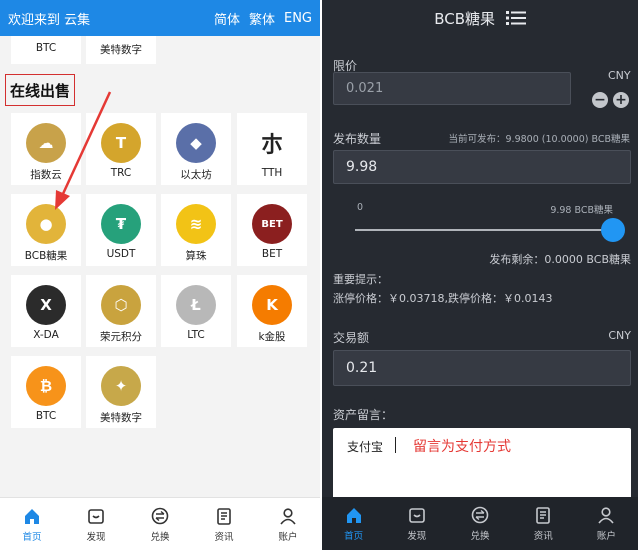  Describe the element at coordinates (482, 368) in the screenshot. I see `amount-input: 0.21` at that location.